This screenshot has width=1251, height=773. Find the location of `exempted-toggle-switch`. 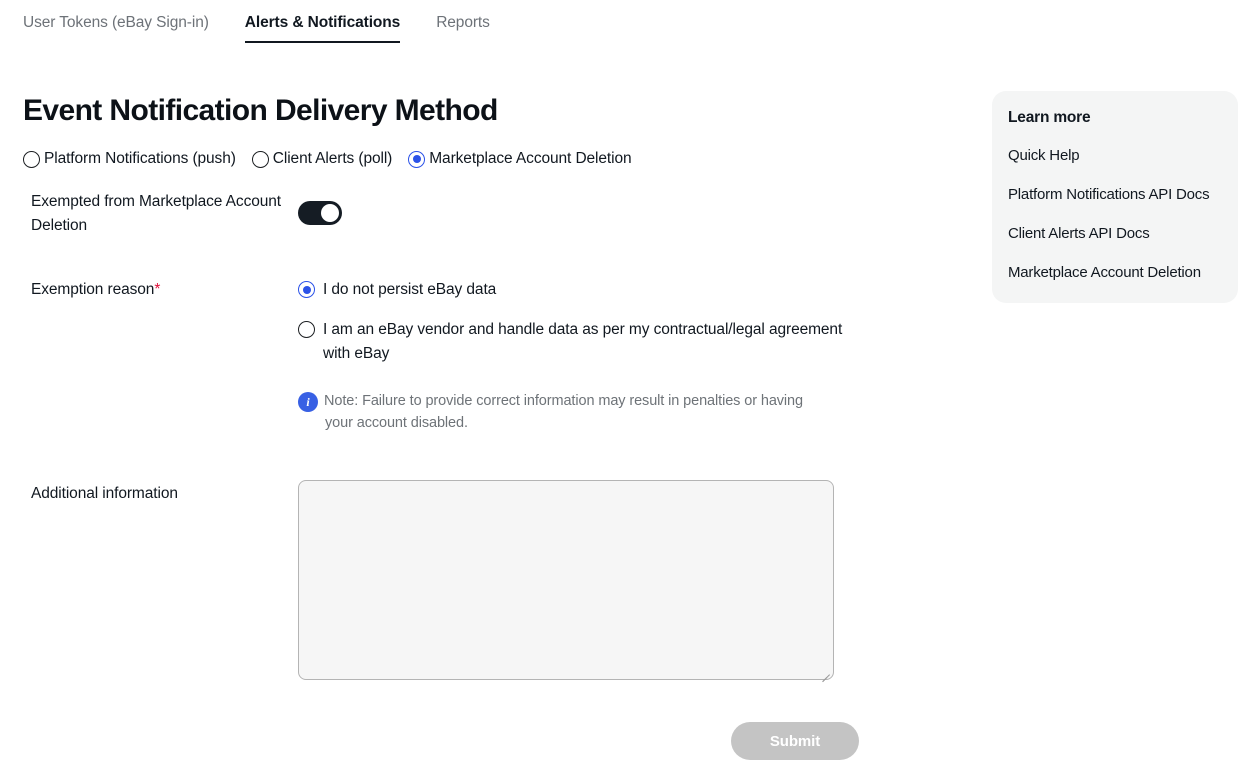

exempted-toggle-switch is located at coordinates (320, 213).